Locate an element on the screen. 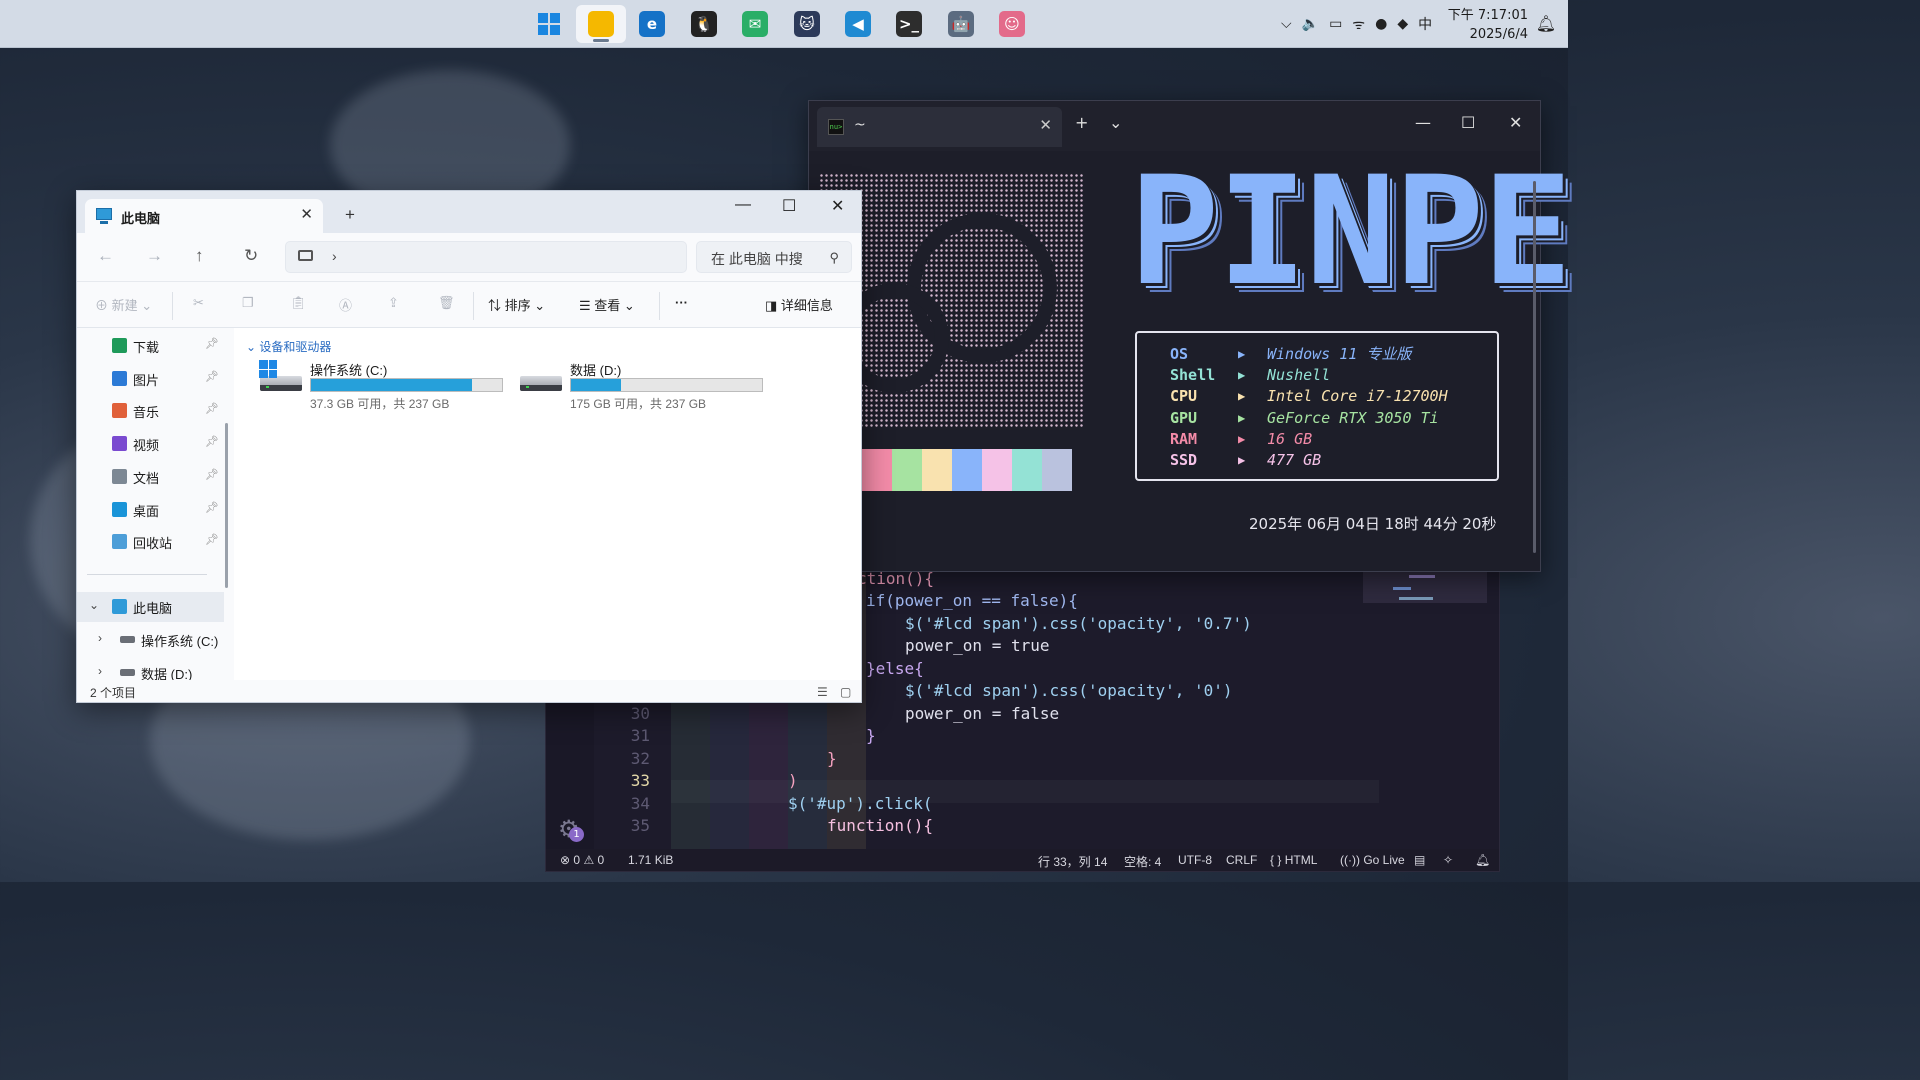  tree-item: ⌄ 此电脑 is located at coordinates (150, 607).